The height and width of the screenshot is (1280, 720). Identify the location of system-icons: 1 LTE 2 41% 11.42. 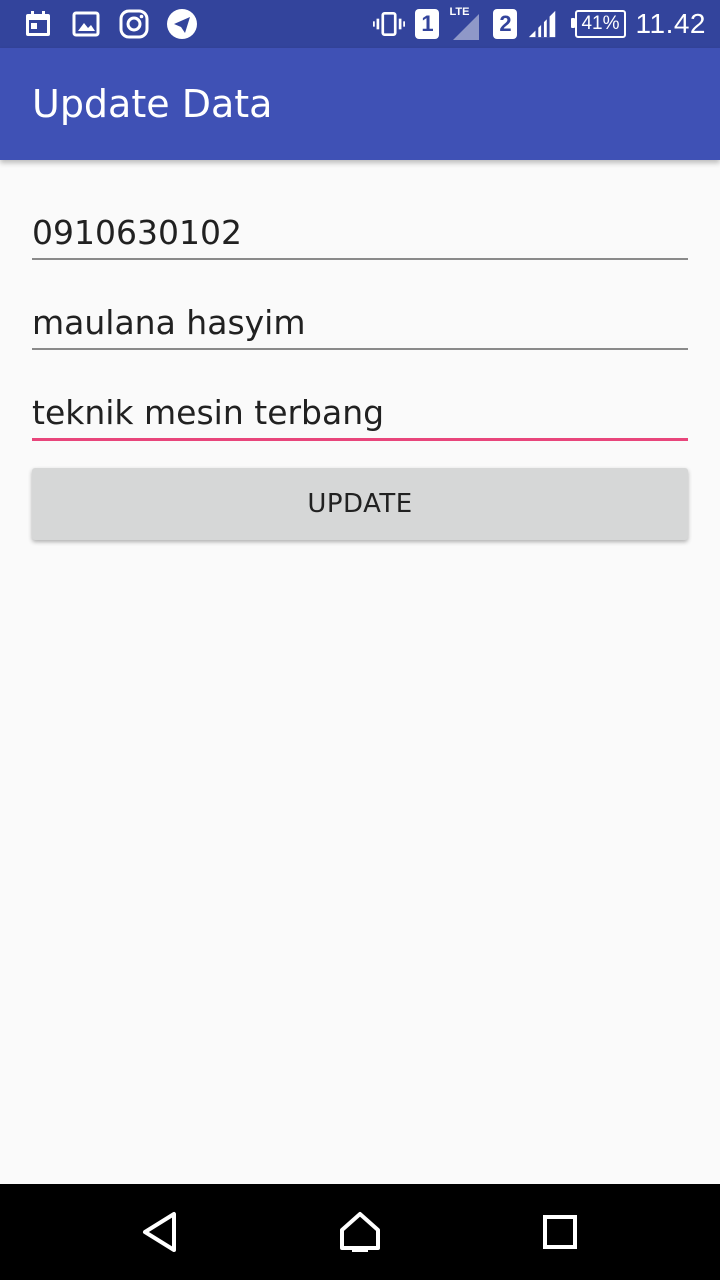
(539, 24).